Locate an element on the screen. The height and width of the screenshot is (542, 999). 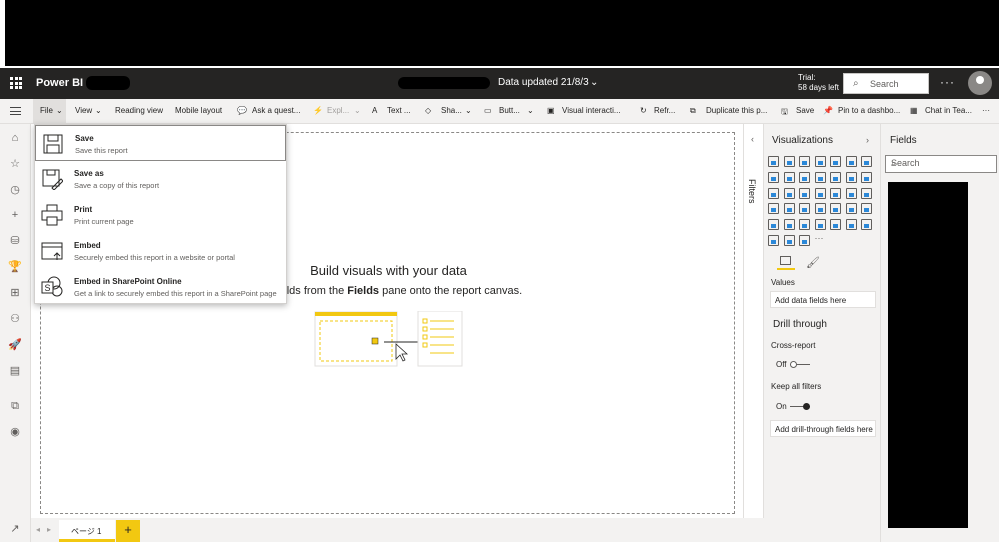
python-visual-icon is located at coordinates (789, 225).